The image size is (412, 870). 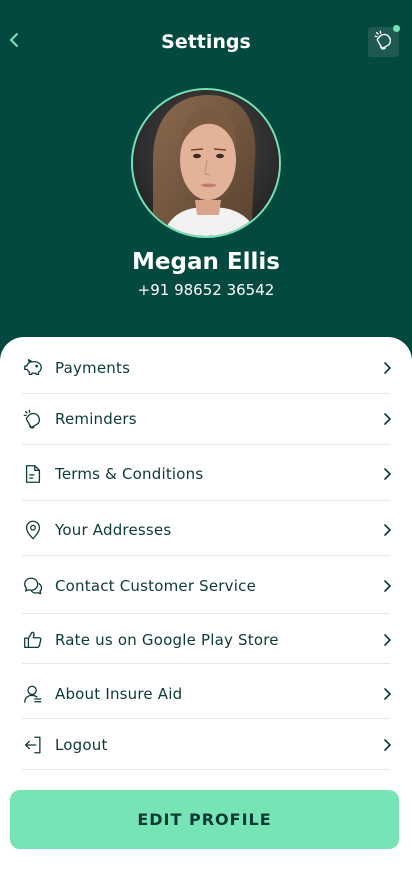 I want to click on piggy-bank-icon, so click(x=33, y=368).